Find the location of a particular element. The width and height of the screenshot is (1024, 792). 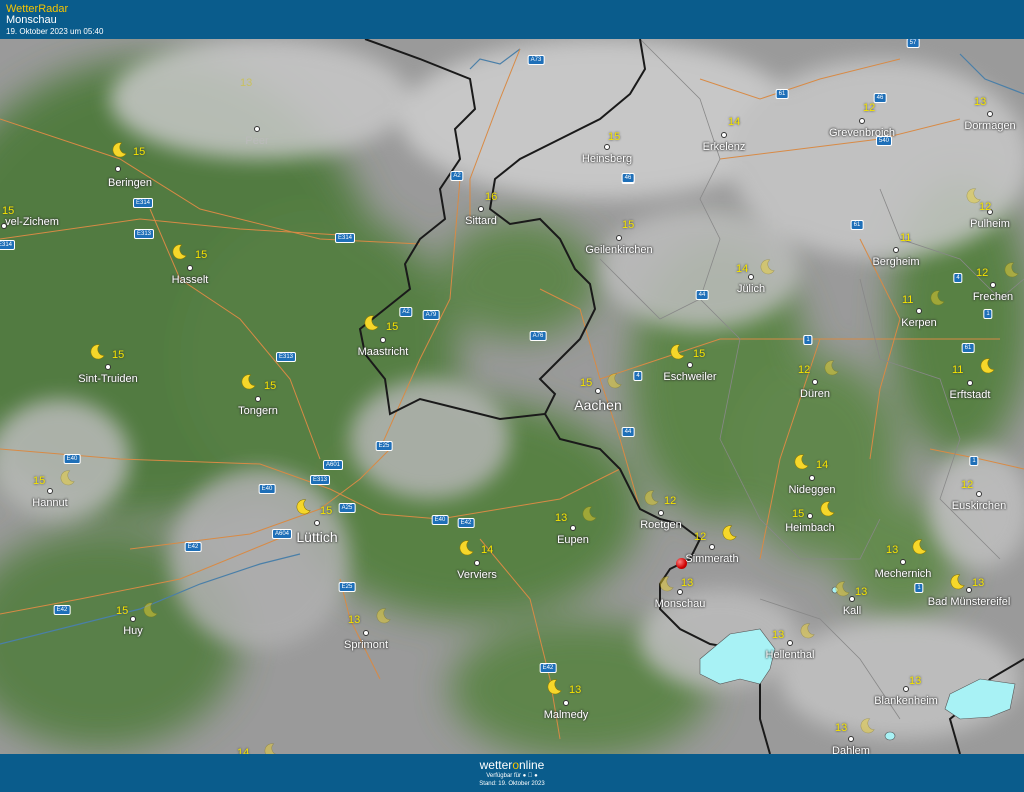

road-shield: E313 is located at coordinates (144, 234).